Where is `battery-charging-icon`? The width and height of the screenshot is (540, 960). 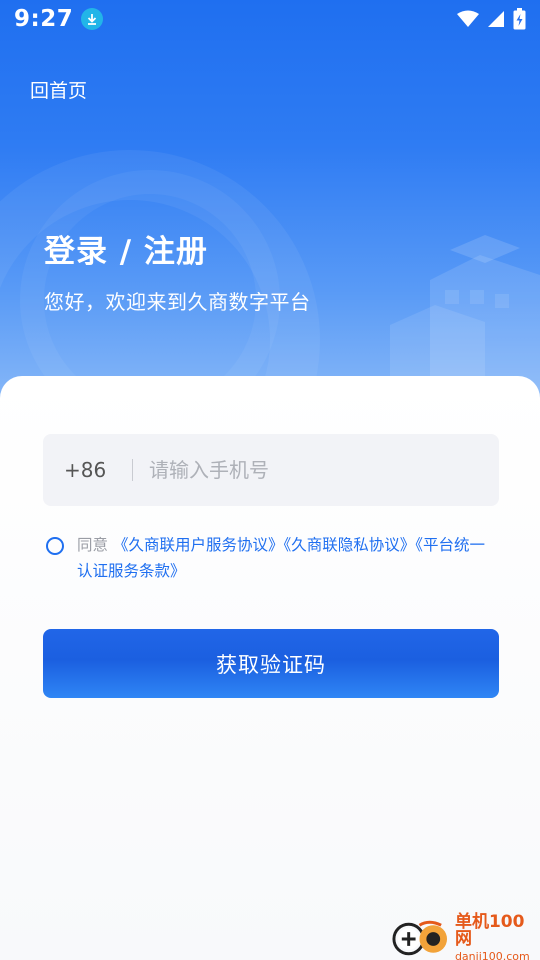 battery-charging-icon is located at coordinates (519, 19).